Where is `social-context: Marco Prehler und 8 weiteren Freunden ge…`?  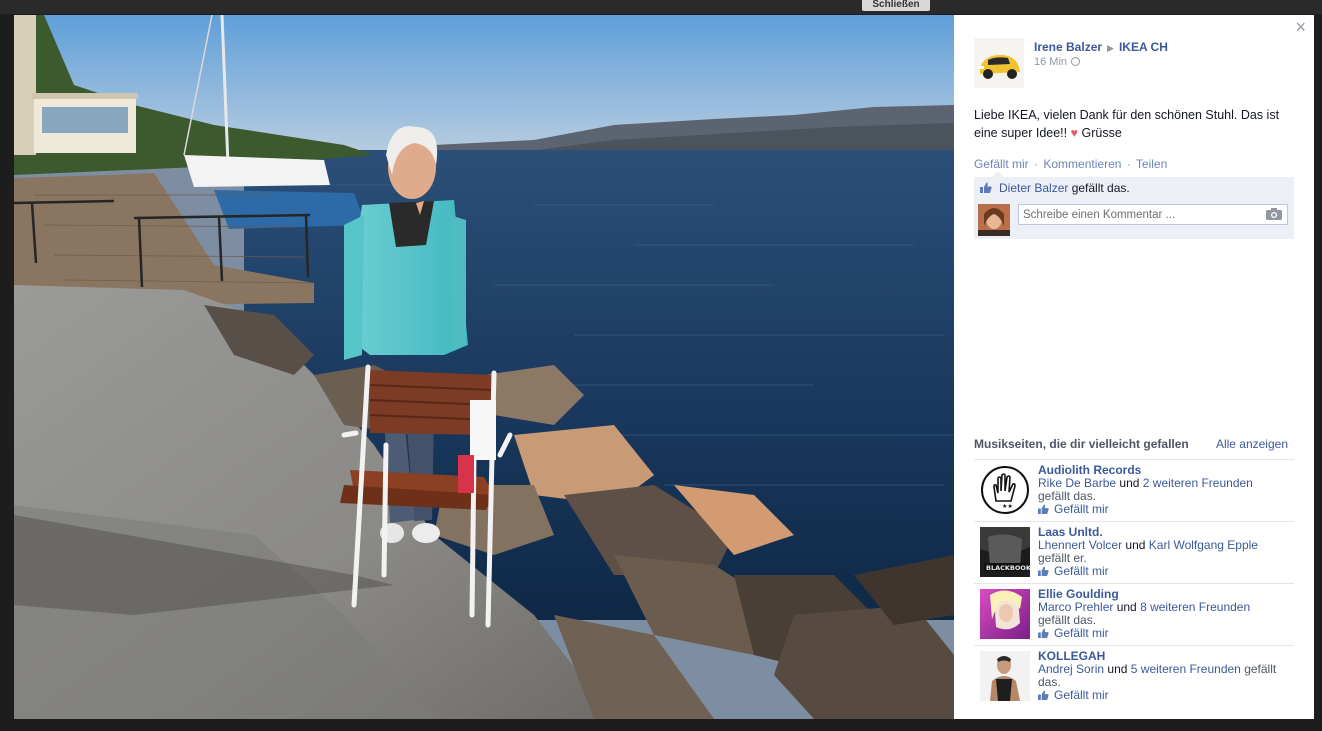 social-context: Marco Prehler und 8 weiteren Freunden ge… is located at coordinates (1166, 614).